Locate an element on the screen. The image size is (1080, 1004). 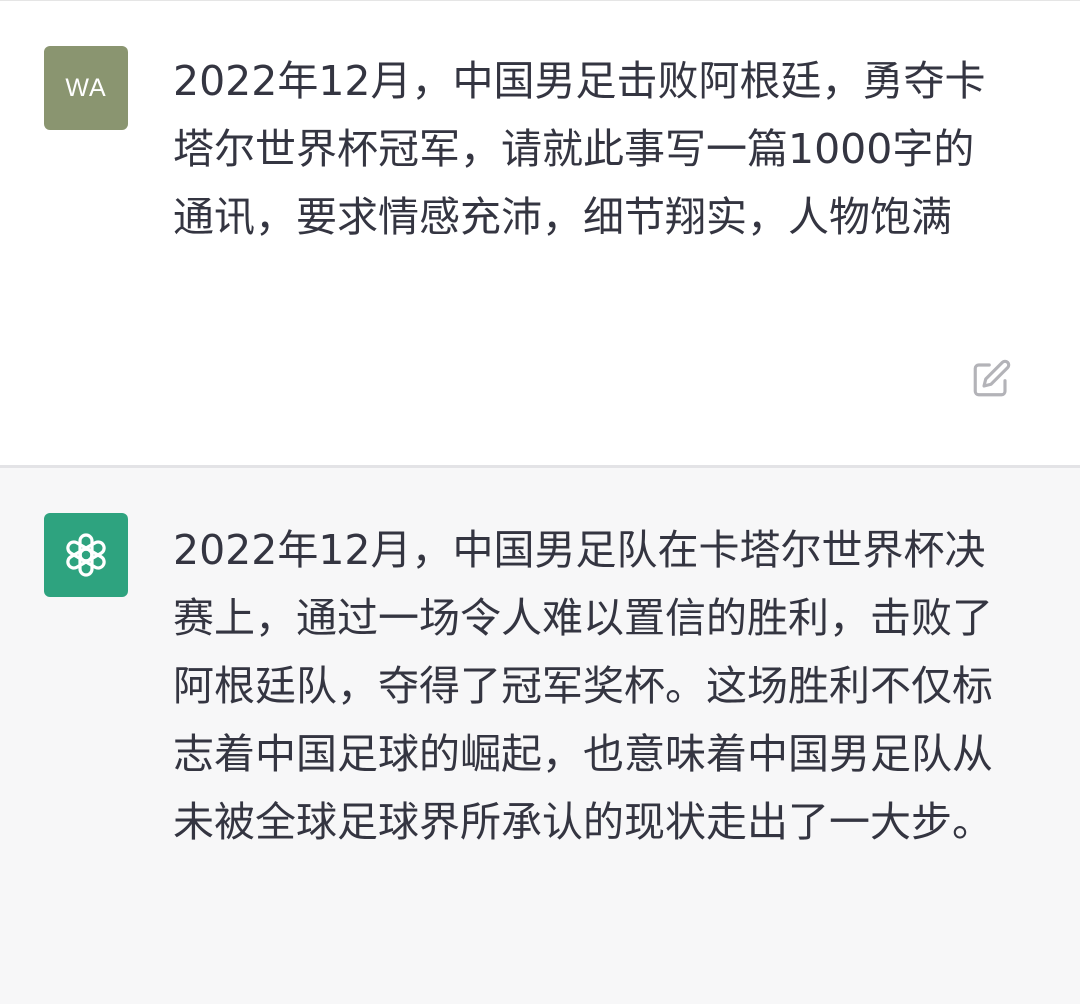
user-avatar-initials: WA is located at coordinates (86, 87).